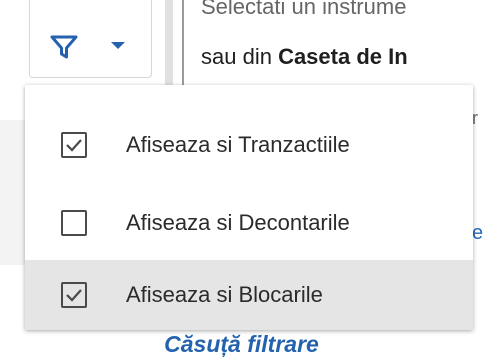 This screenshot has height=362, width=483. What do you see at coordinates (477, 233) in the screenshot?
I see `background-link-peek: e` at bounding box center [477, 233].